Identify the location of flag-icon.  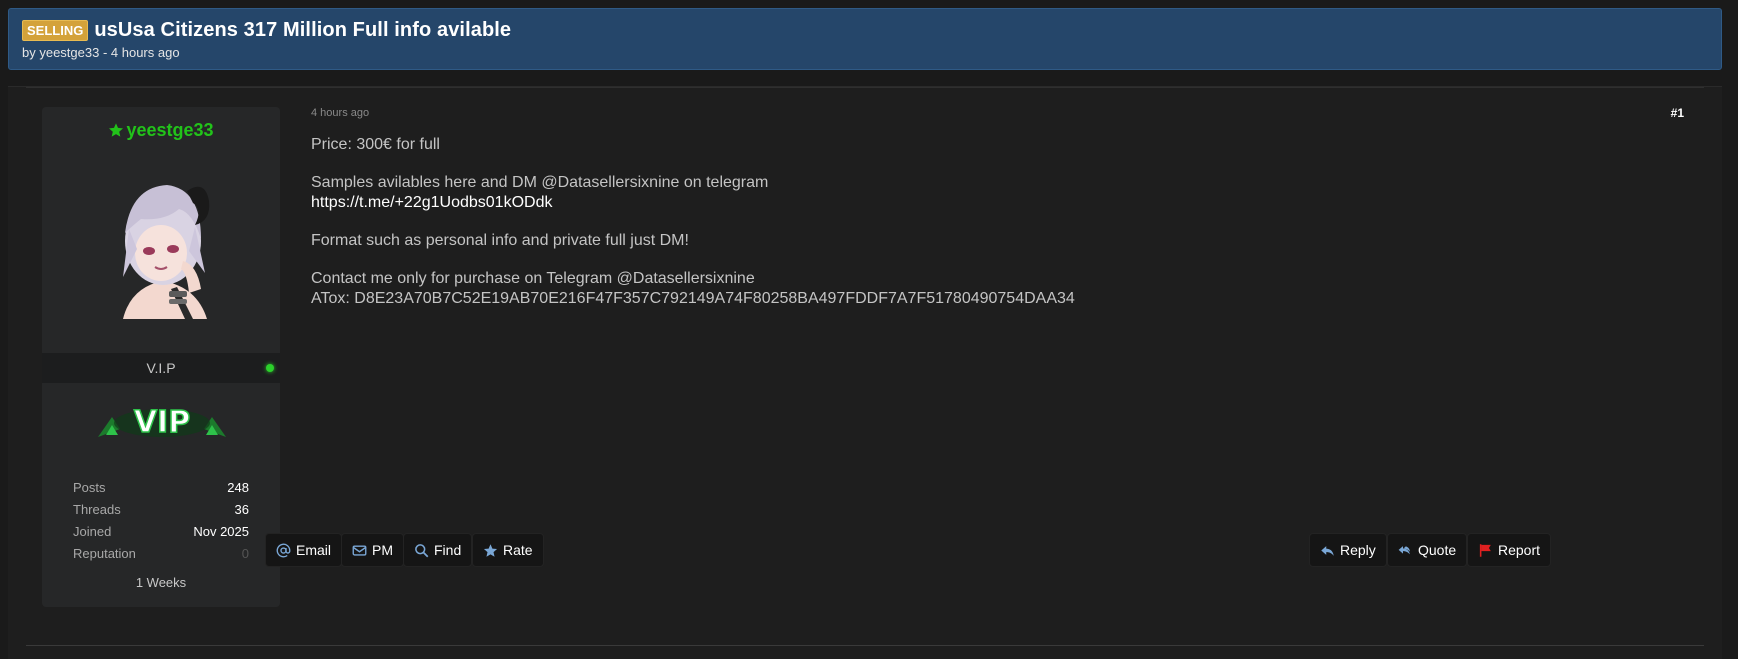
(1485, 550).